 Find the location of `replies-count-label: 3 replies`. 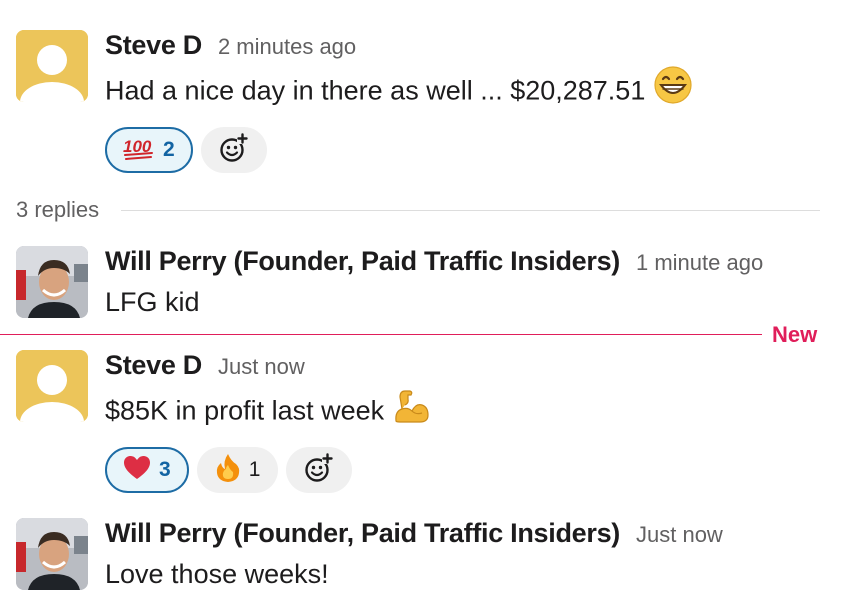

replies-count-label: 3 replies is located at coordinates (57, 210).